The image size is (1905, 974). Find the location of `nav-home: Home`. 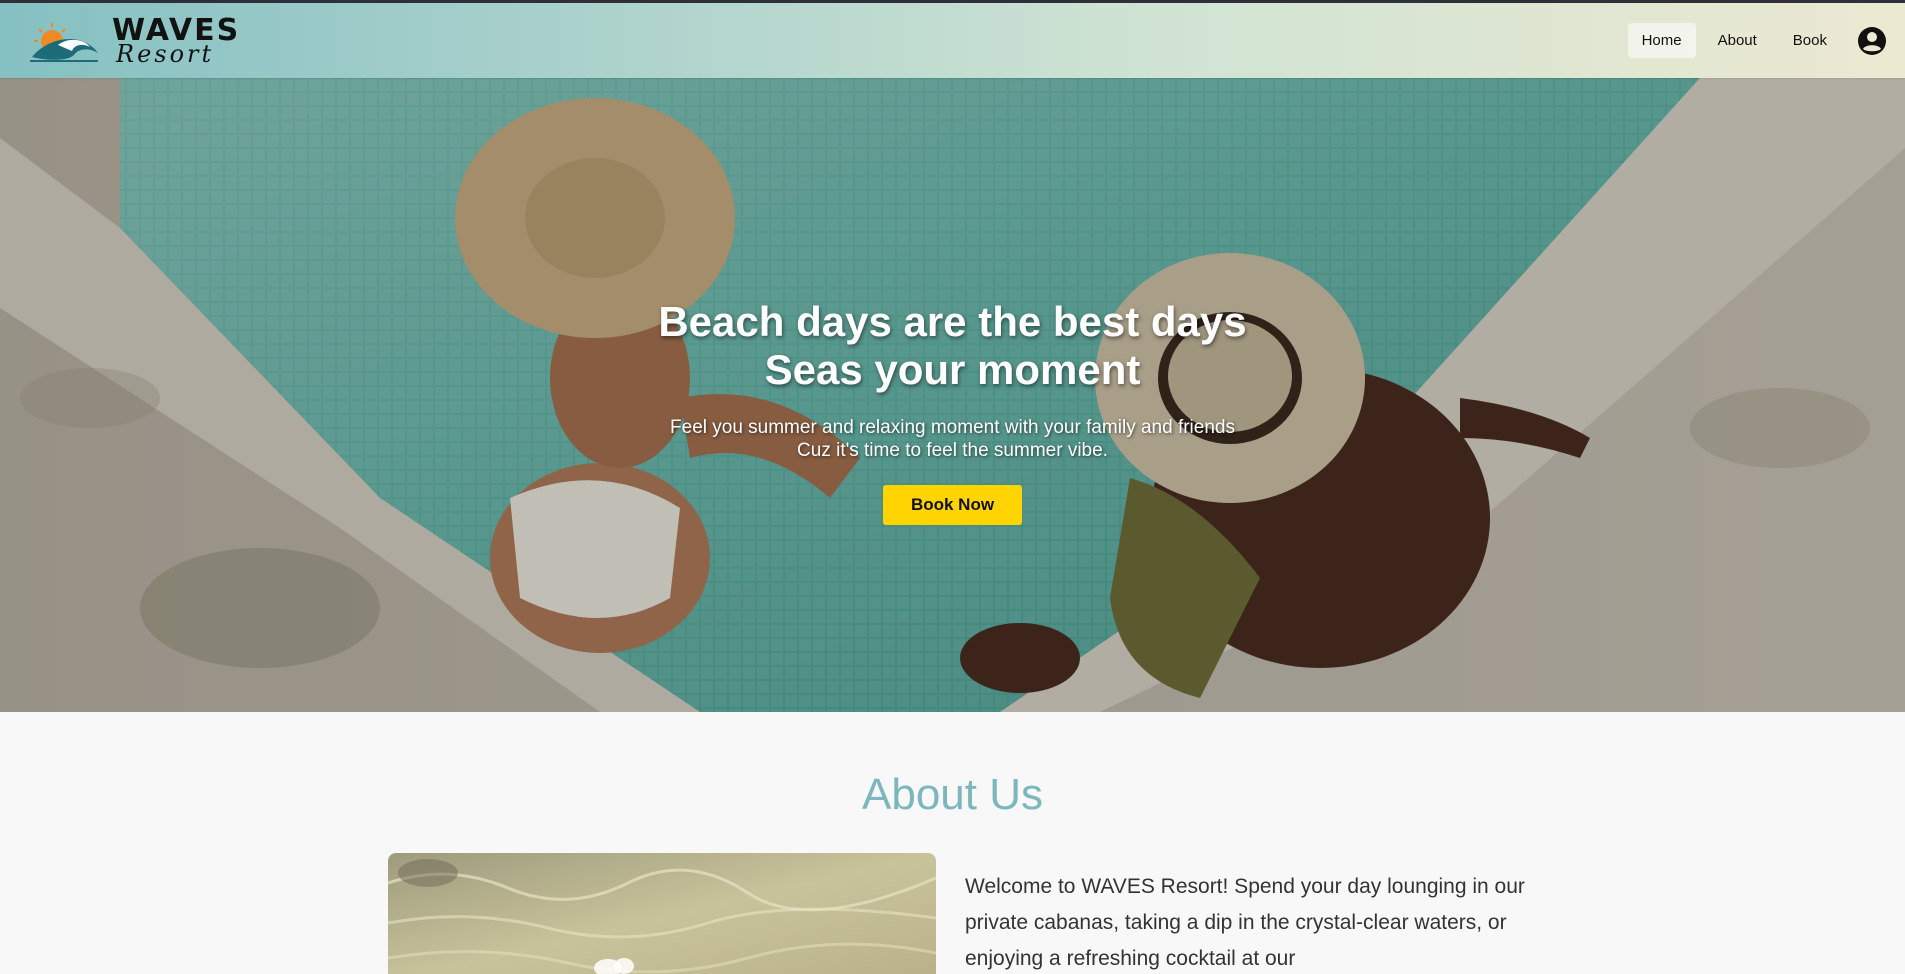

nav-home: Home is located at coordinates (1661, 40).